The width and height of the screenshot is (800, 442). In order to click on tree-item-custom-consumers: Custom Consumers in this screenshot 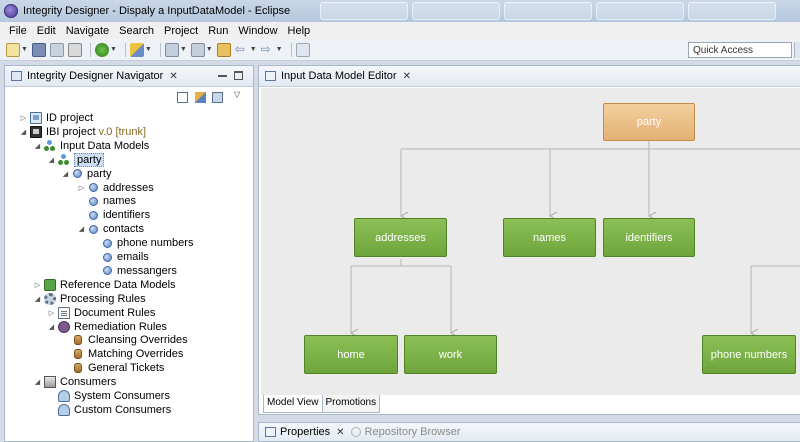, I will do `click(109, 410)`.